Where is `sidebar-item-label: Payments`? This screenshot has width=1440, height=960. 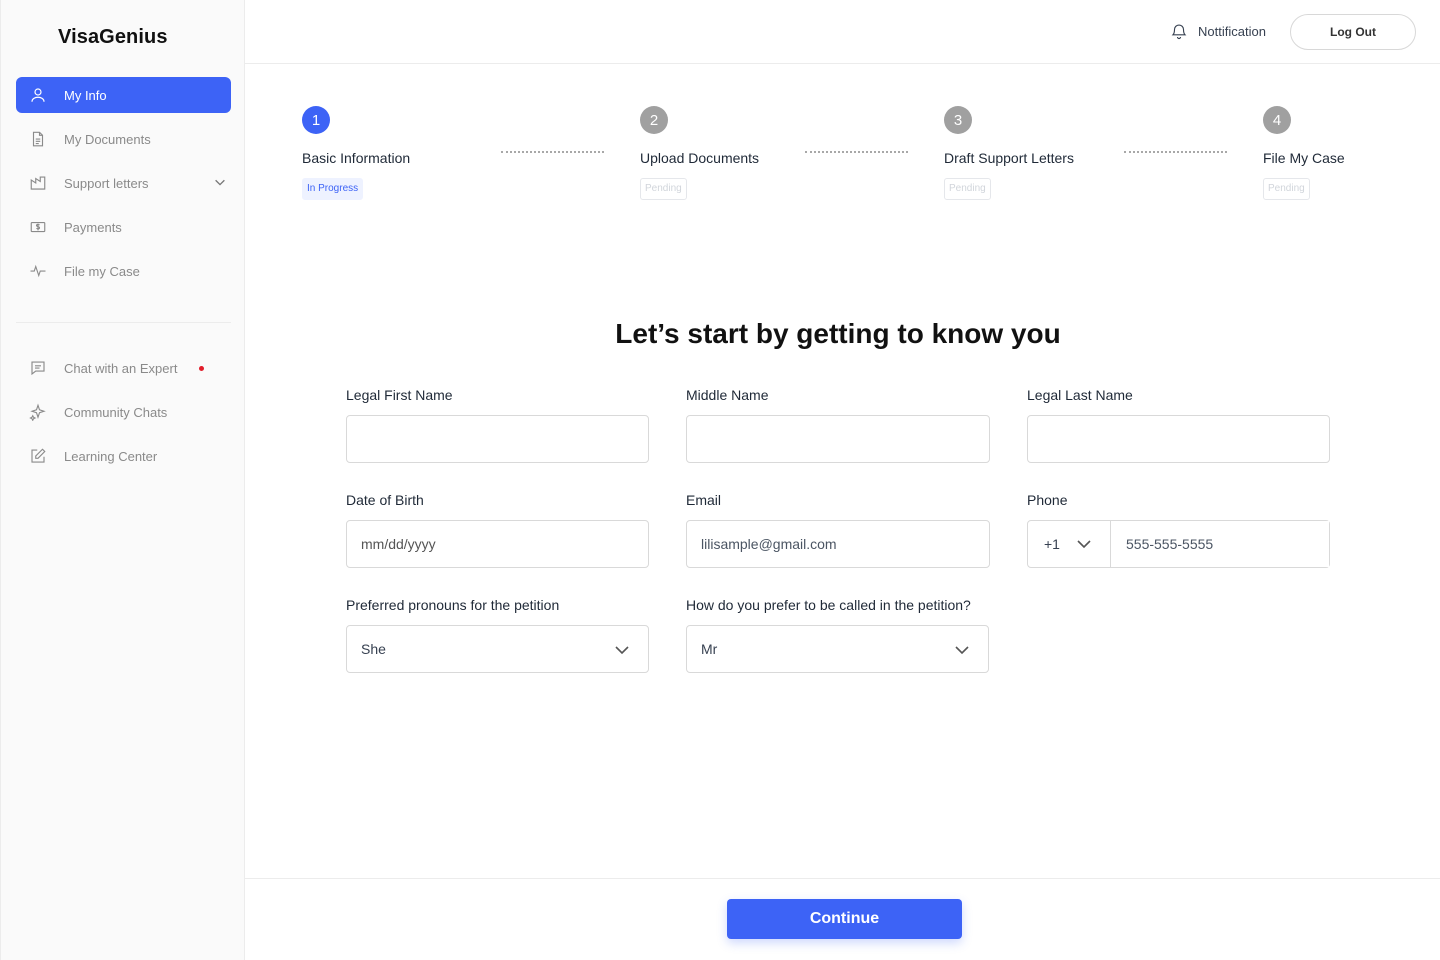 sidebar-item-label: Payments is located at coordinates (93, 227).